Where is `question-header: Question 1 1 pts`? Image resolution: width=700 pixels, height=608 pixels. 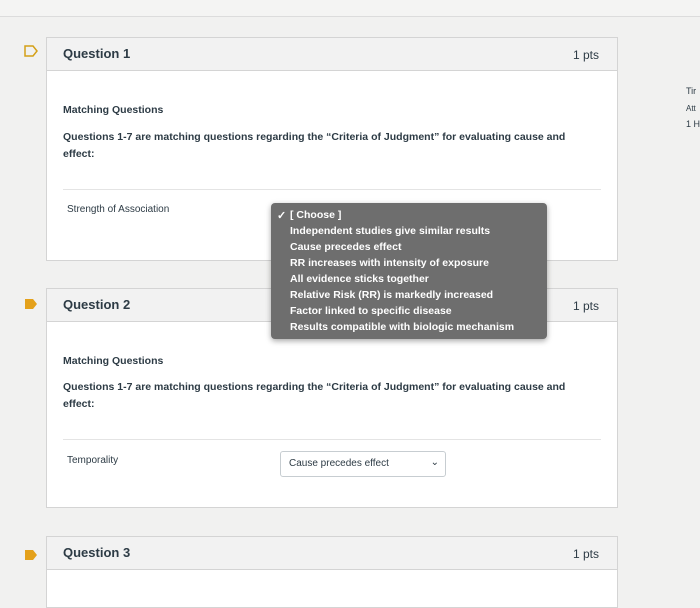
question-header: Question 1 1 pts is located at coordinates (332, 54).